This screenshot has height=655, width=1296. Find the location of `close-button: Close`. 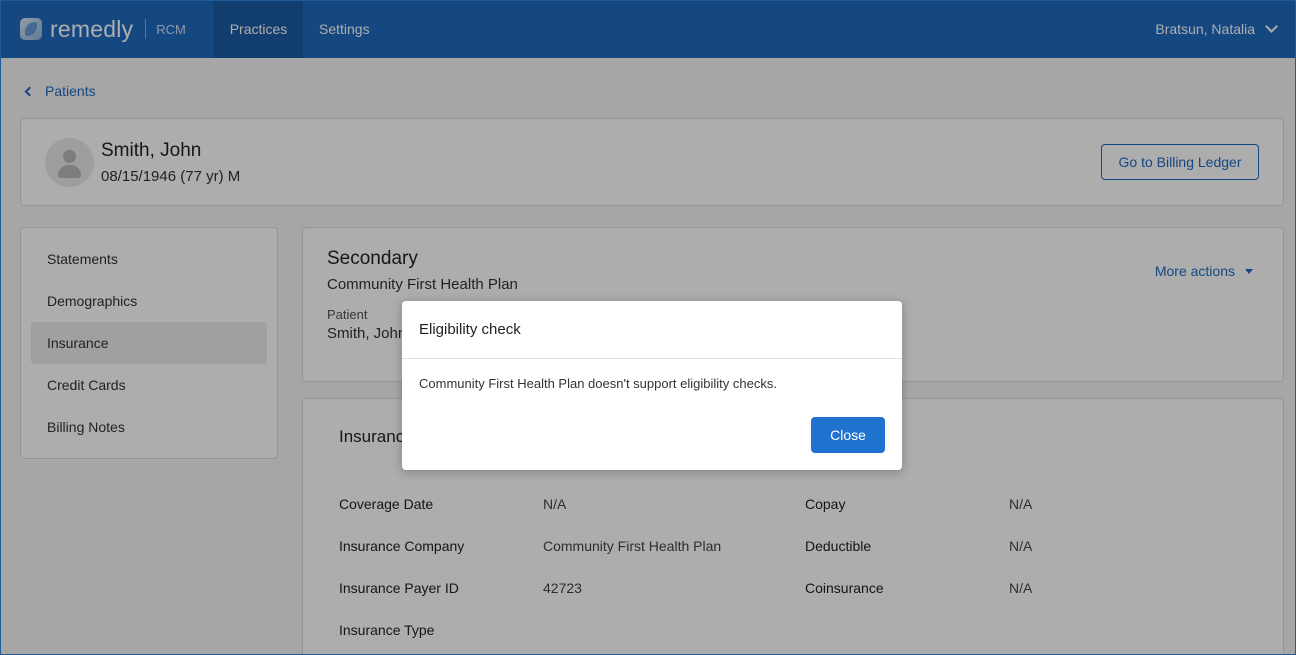

close-button: Close is located at coordinates (848, 435).